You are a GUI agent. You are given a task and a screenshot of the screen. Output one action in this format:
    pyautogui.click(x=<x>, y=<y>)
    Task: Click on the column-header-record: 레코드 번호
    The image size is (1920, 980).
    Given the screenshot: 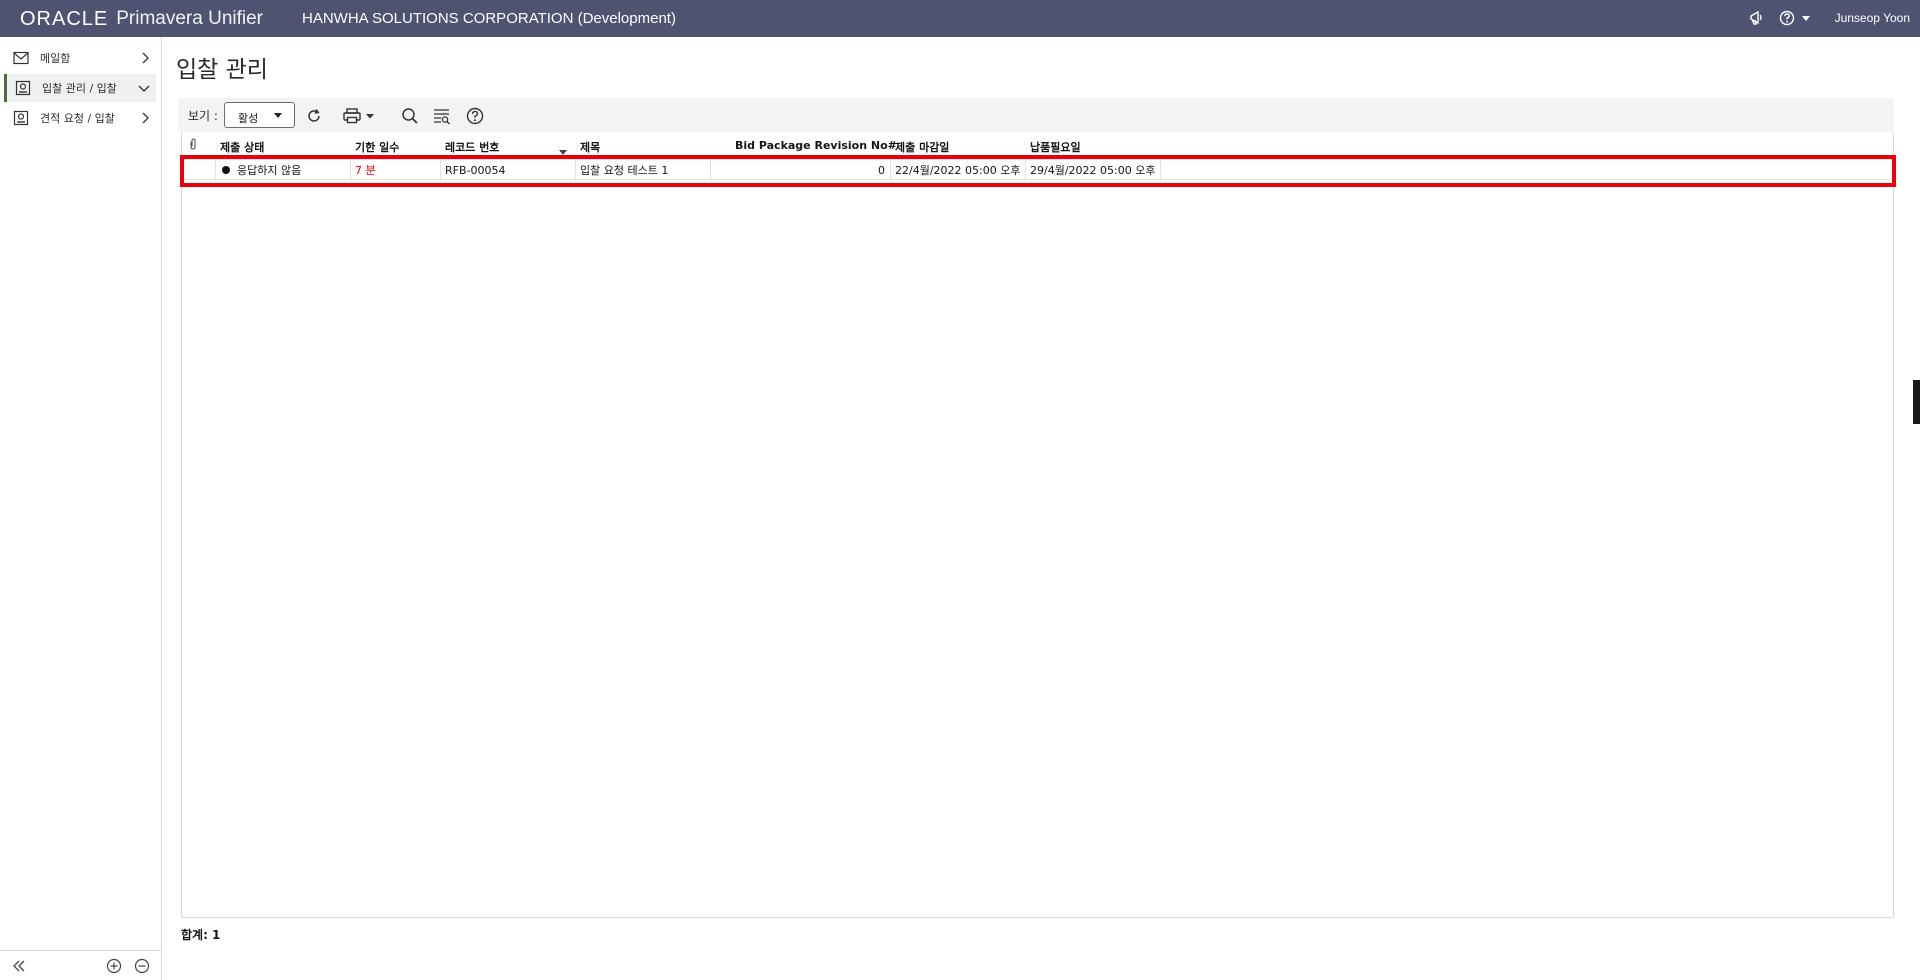 What is the action you would take?
    pyautogui.click(x=472, y=147)
    